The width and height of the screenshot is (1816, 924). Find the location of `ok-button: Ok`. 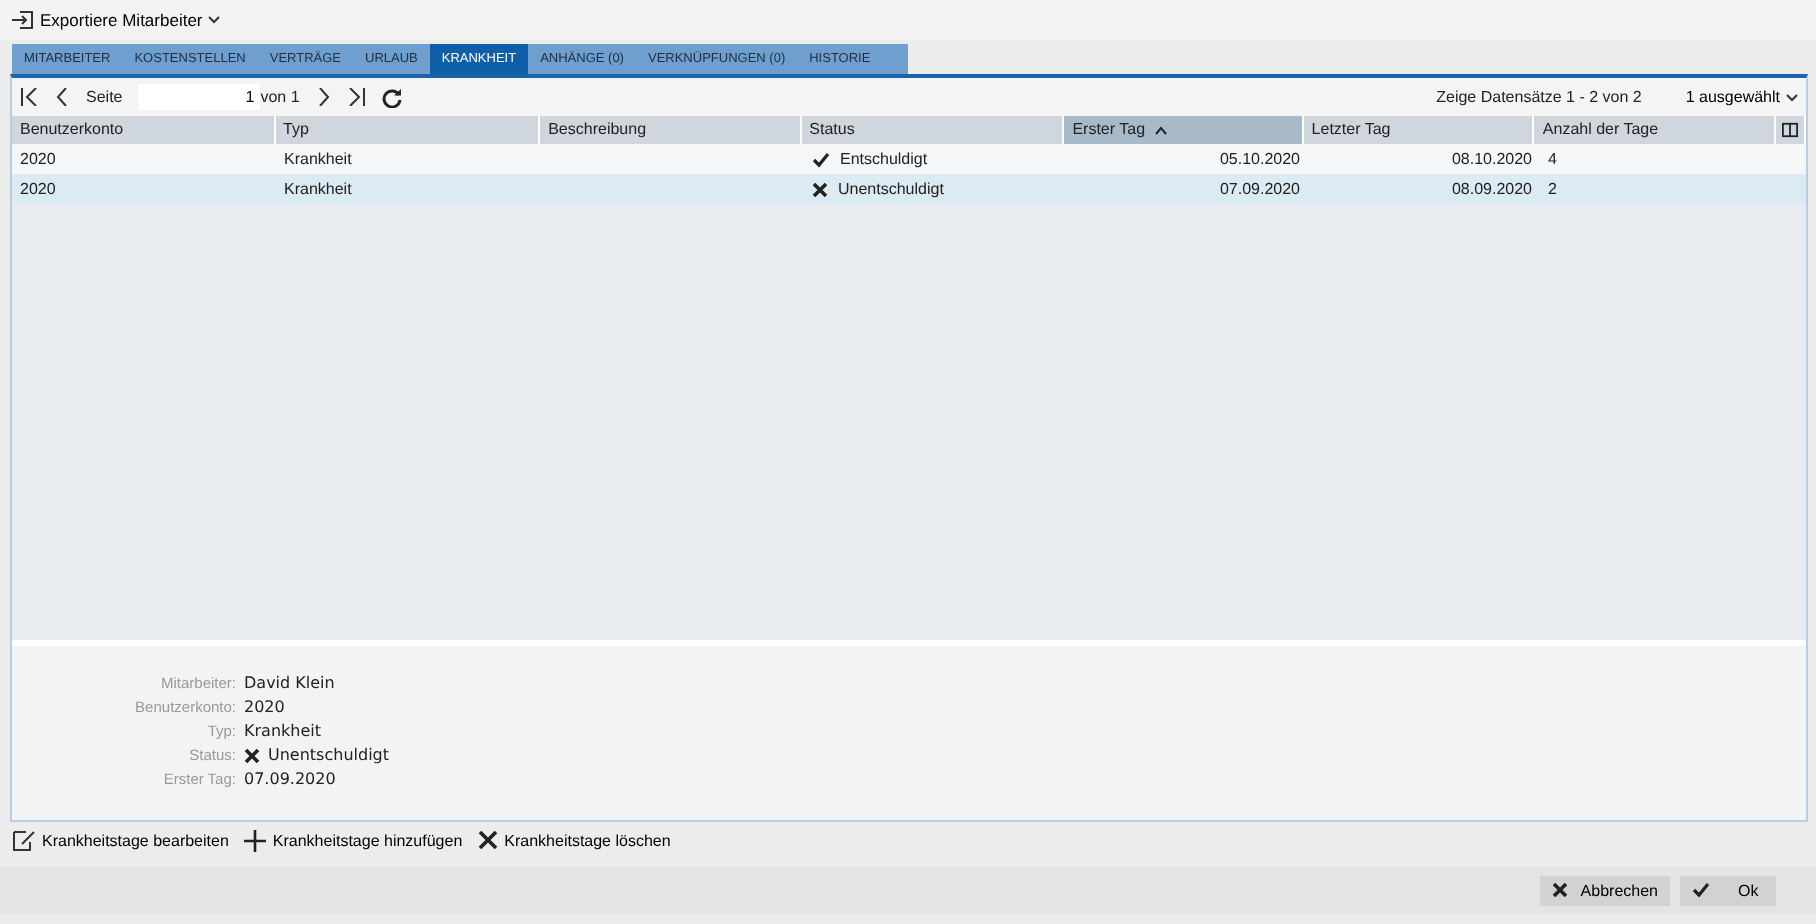

ok-button: Ok is located at coordinates (1728, 890).